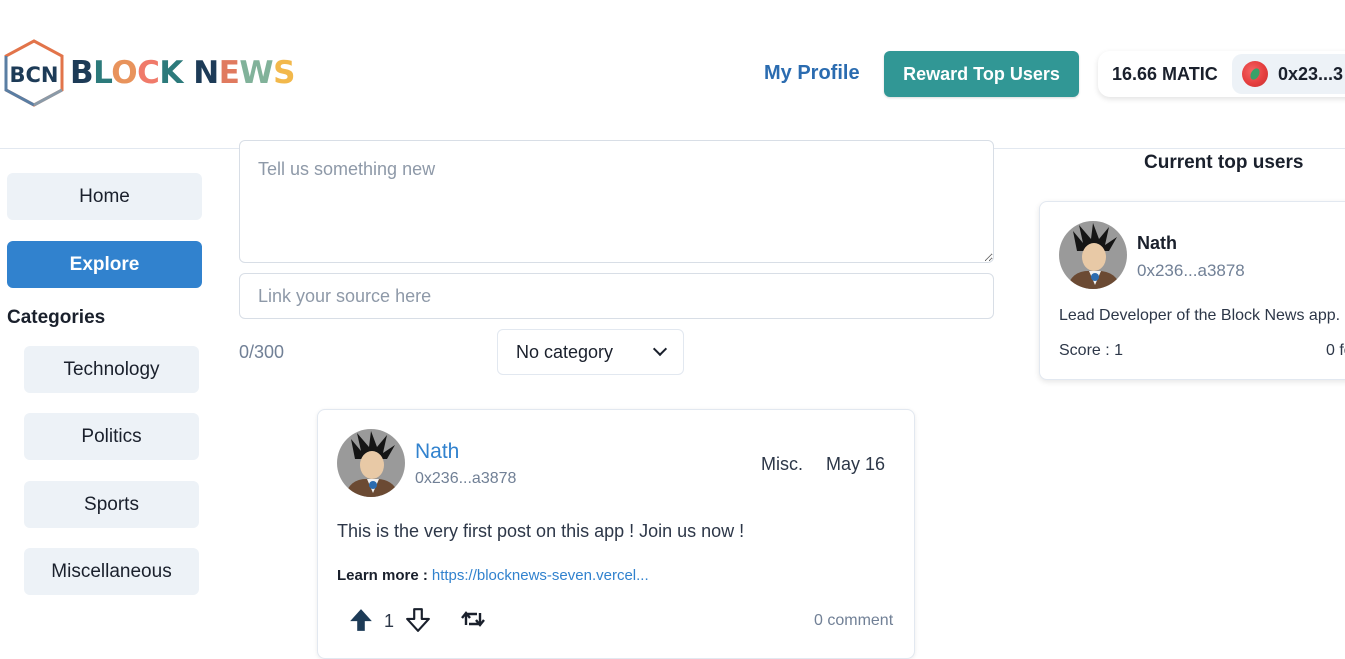  I want to click on nav-explore-button: Explore, so click(104, 264).